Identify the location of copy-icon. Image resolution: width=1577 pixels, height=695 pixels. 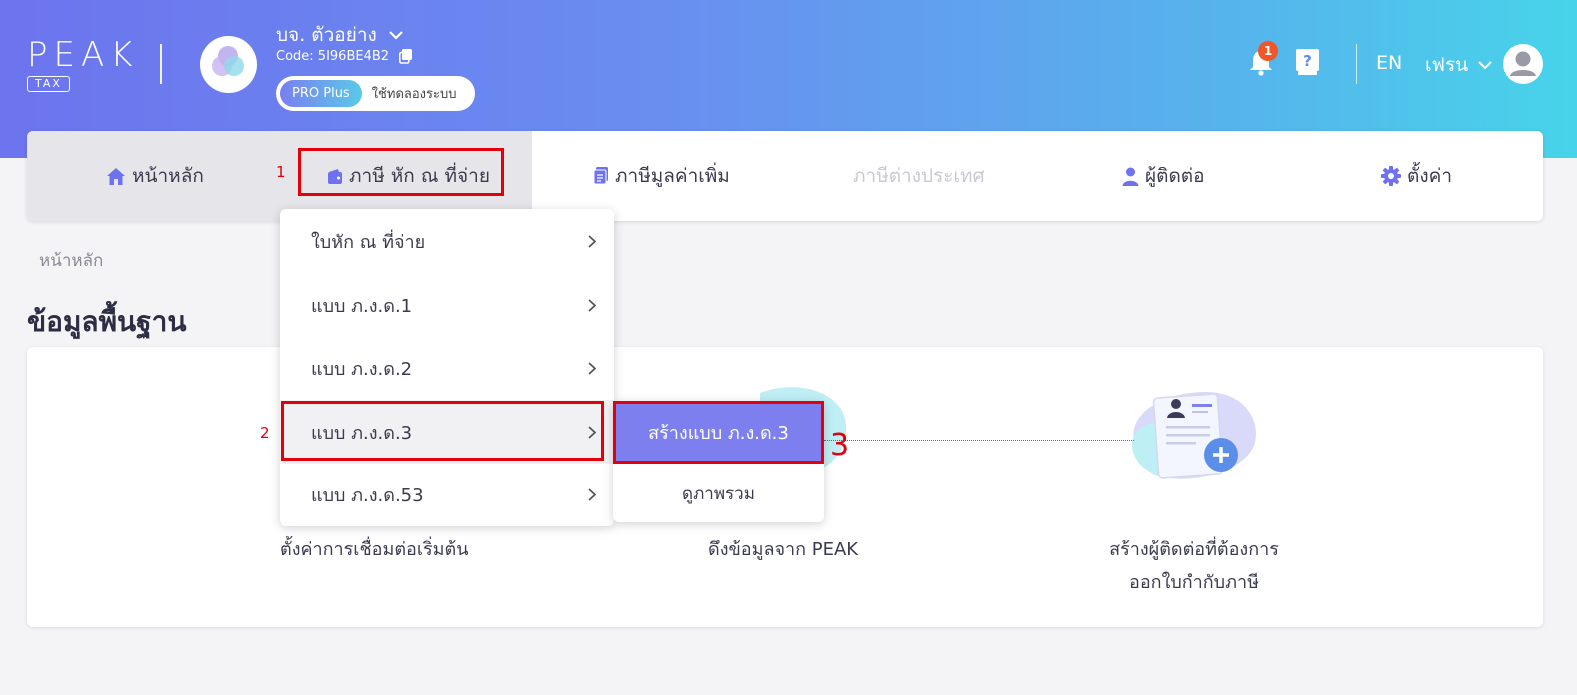
(406, 56).